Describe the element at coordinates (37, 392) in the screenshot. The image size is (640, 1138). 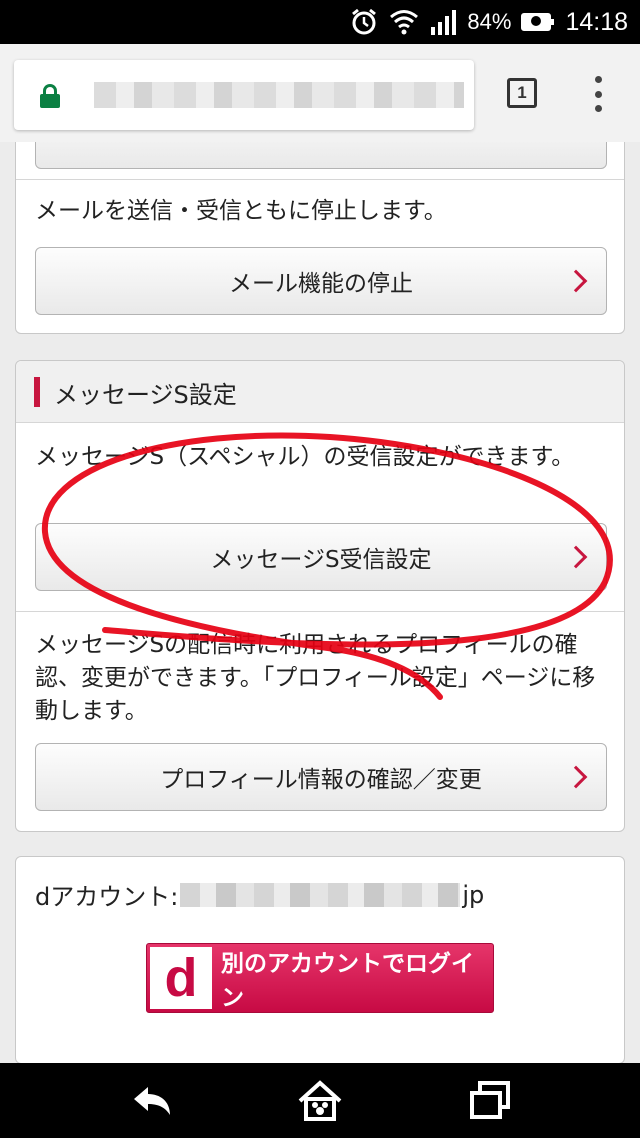
I see `section-accent-bar` at that location.